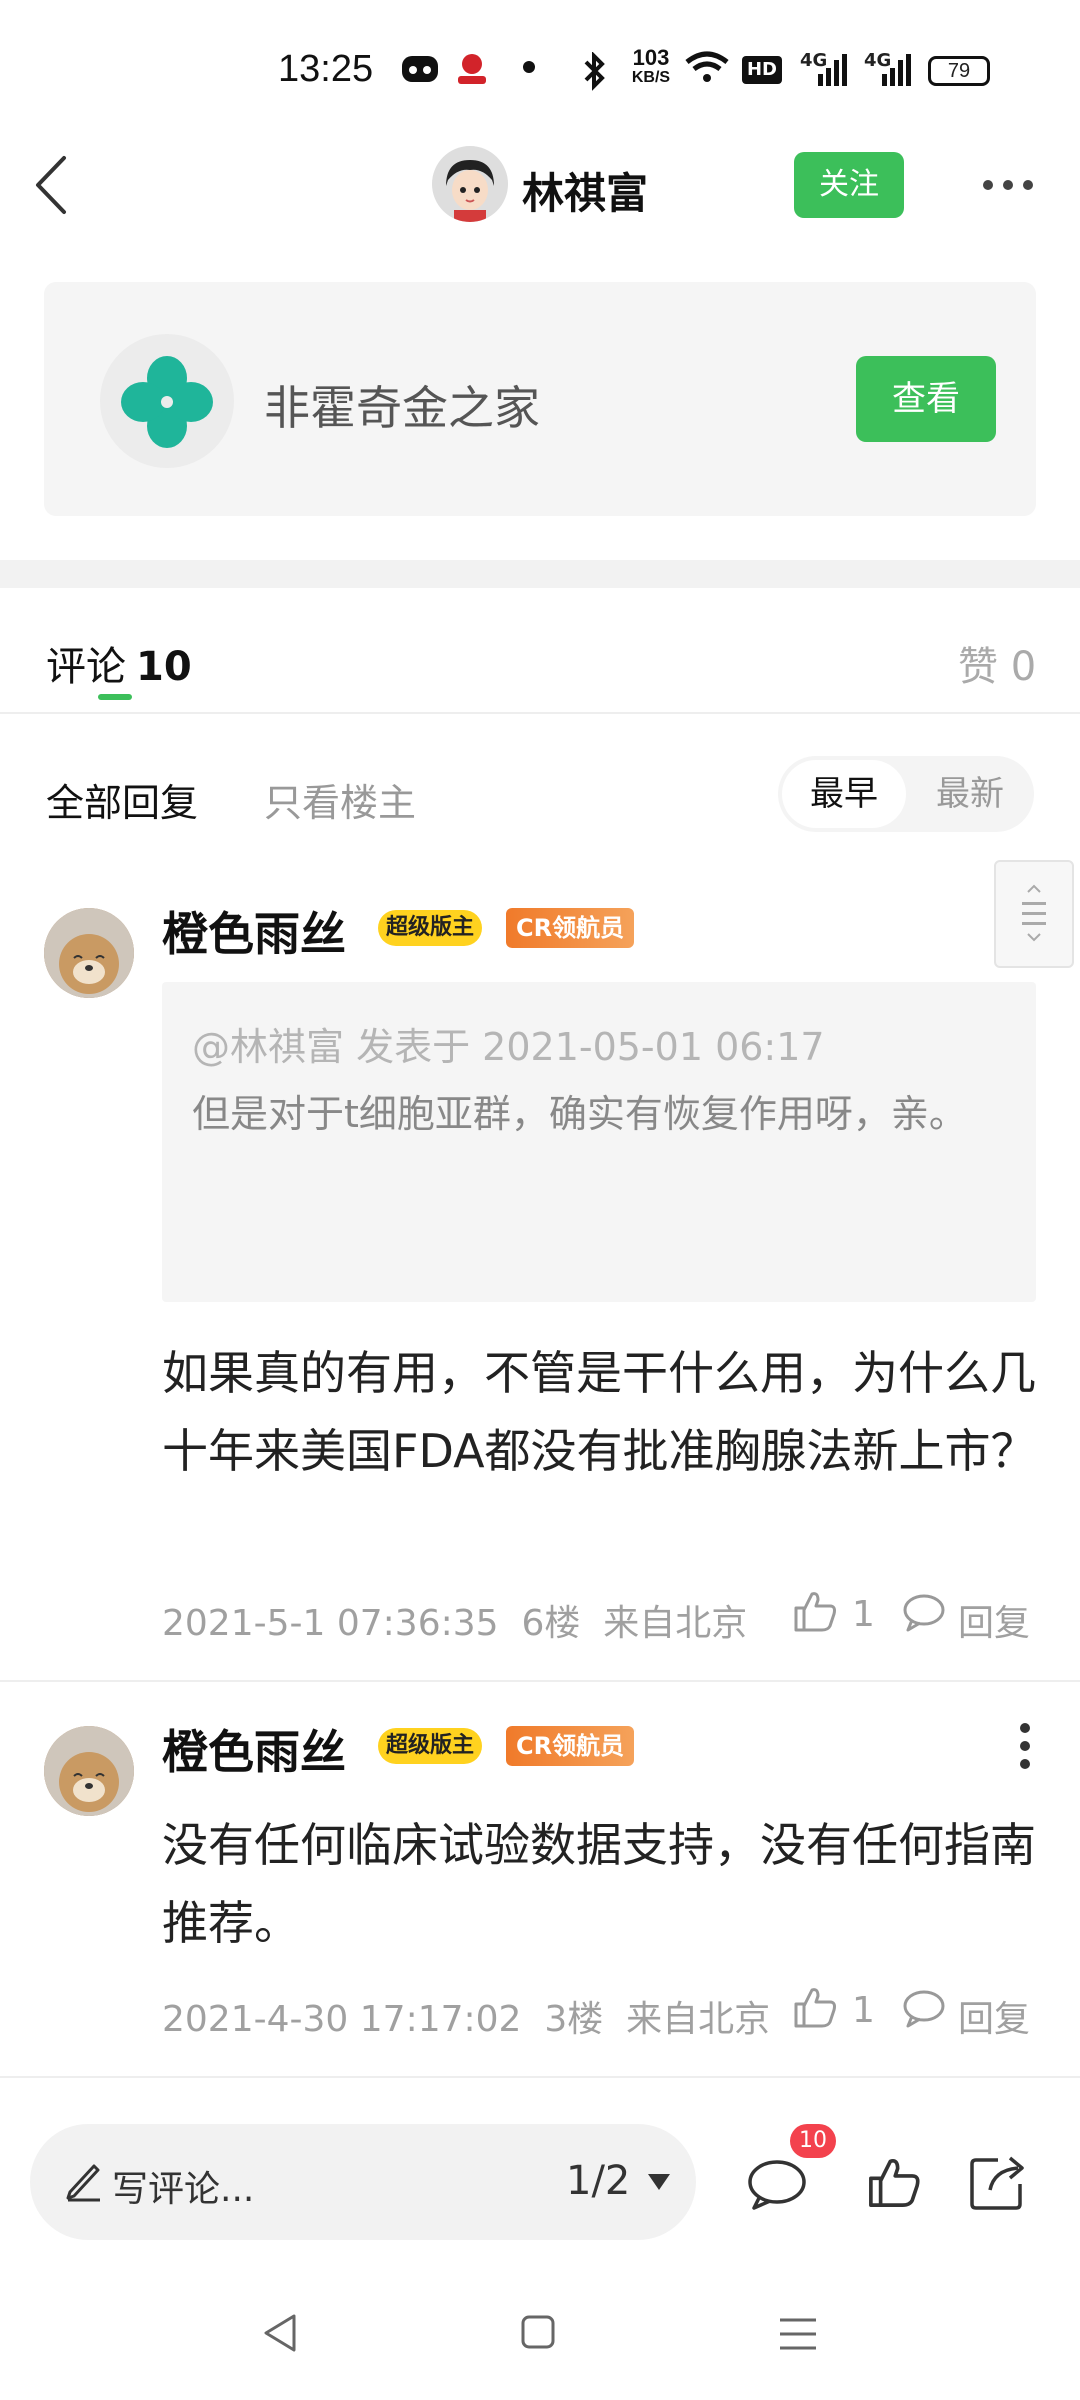 The image size is (1080, 2400). I want to click on comment-meta: 2021-5-1 07:36:35 6楼 来自北京, so click(455, 1623).